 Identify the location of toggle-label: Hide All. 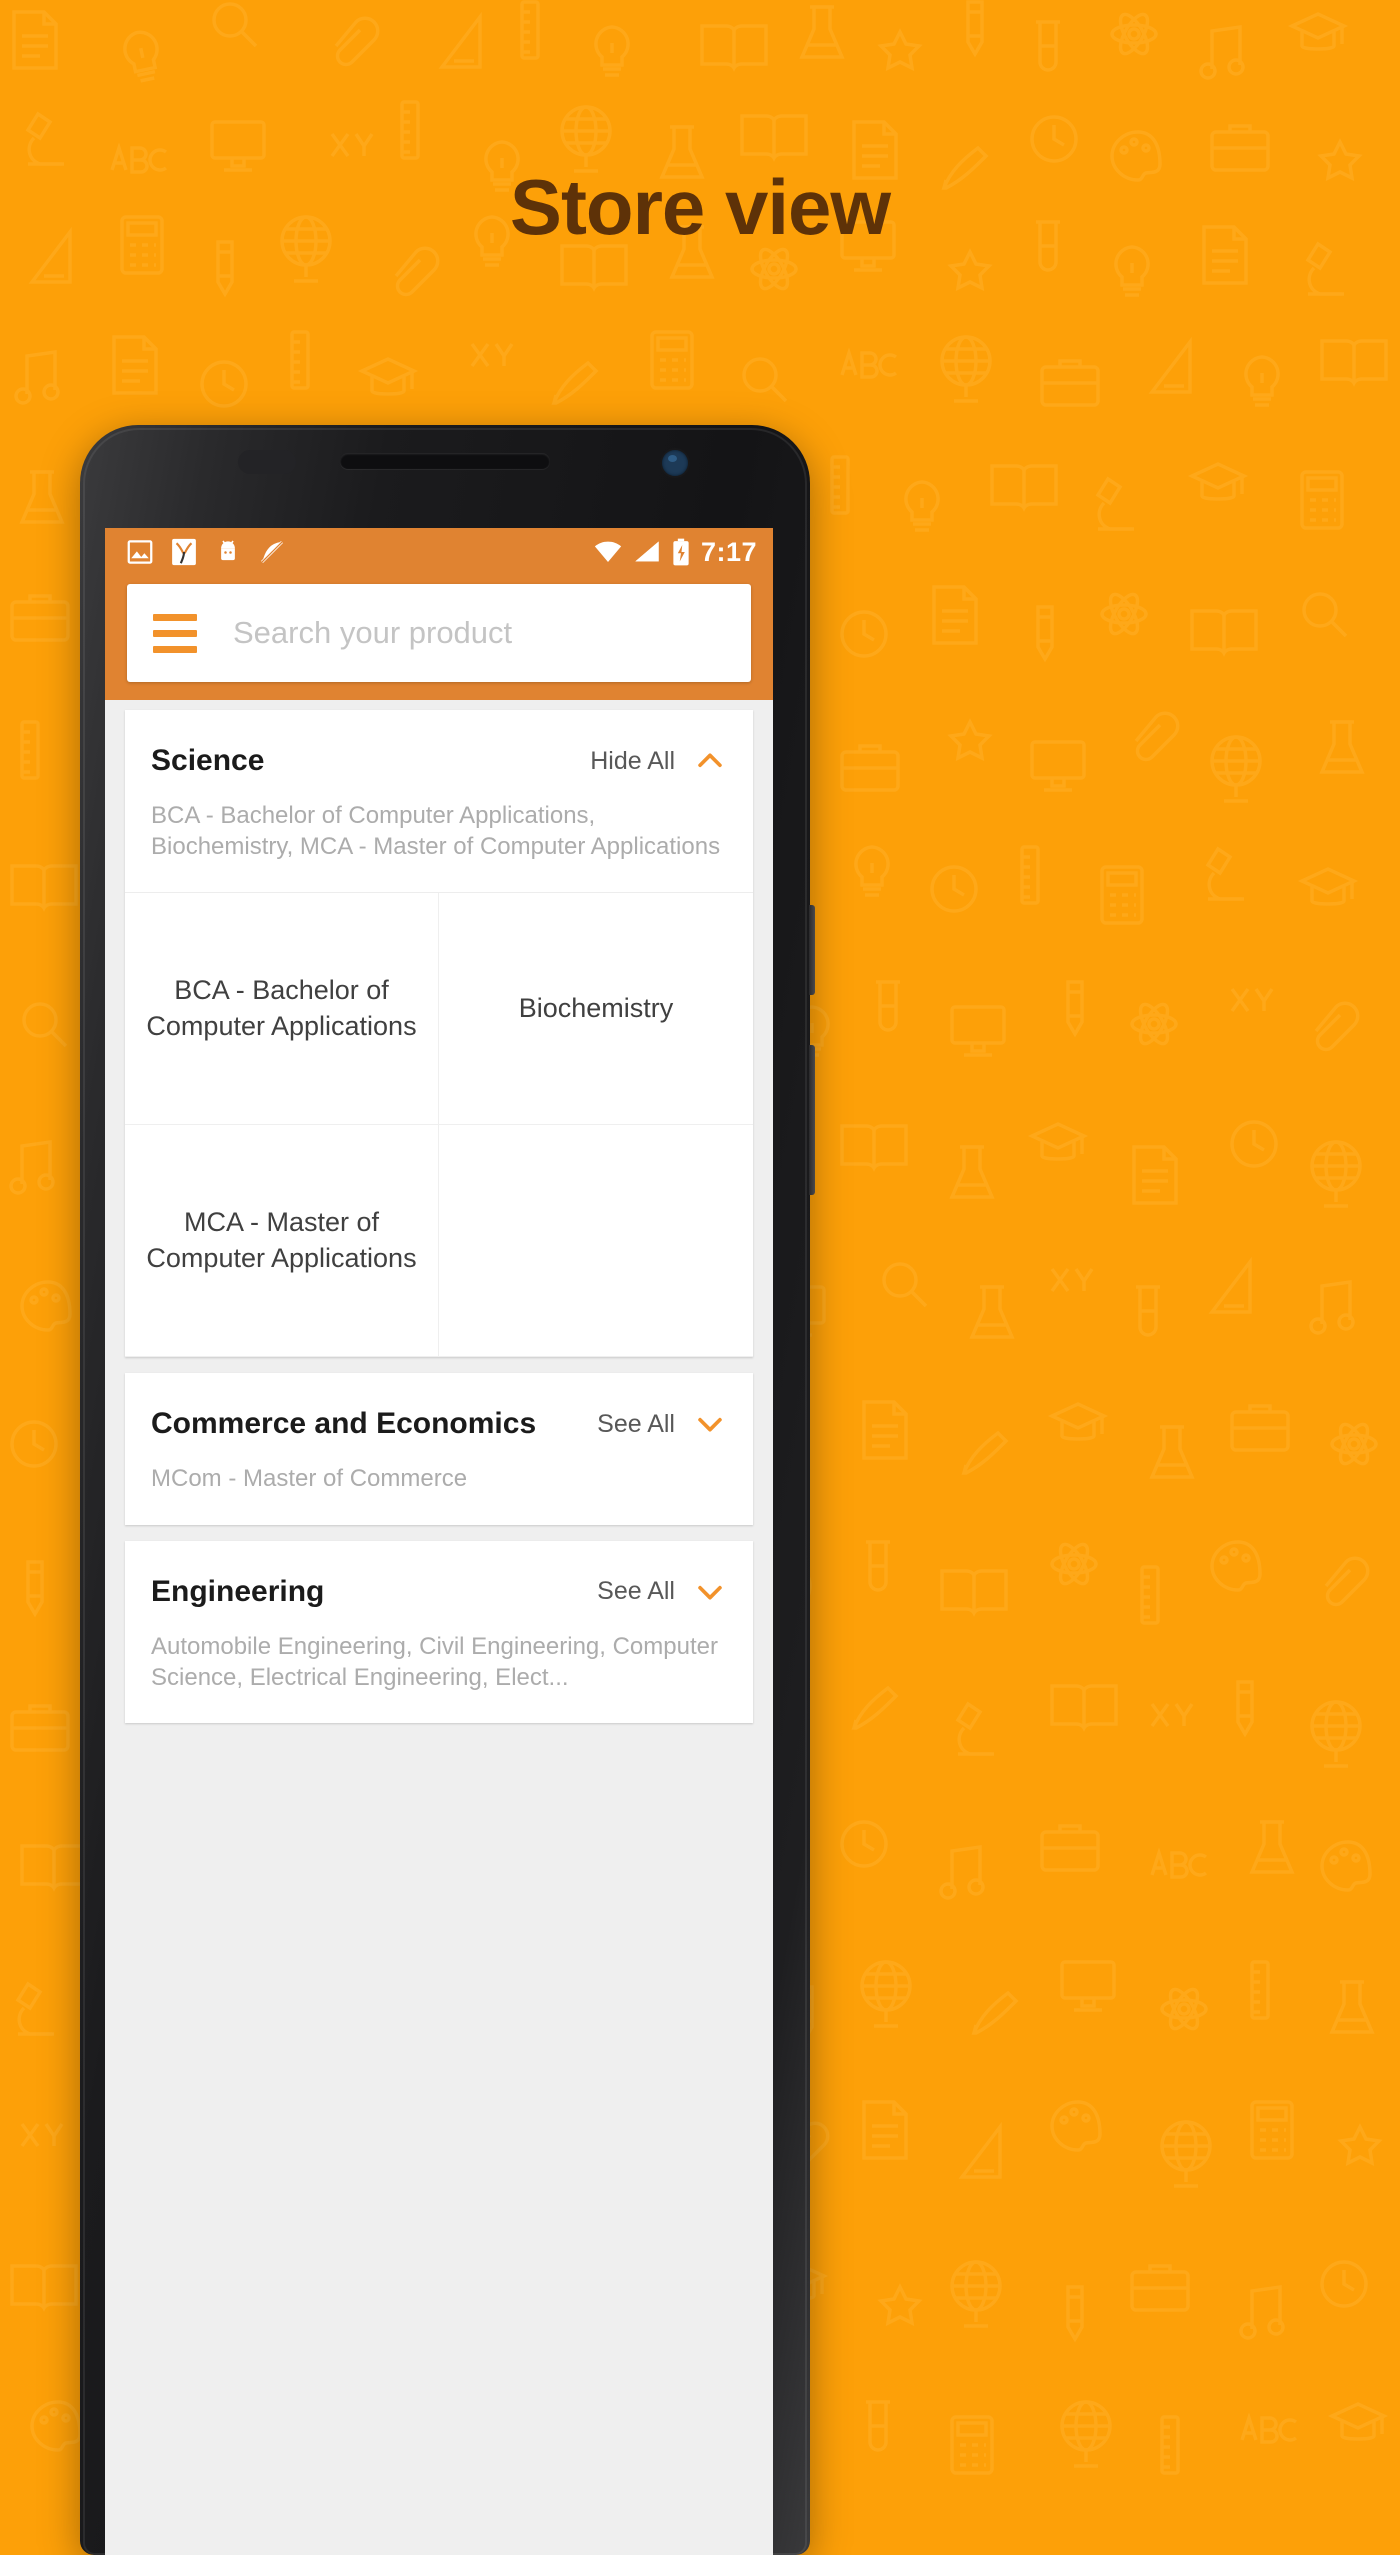
(632, 761).